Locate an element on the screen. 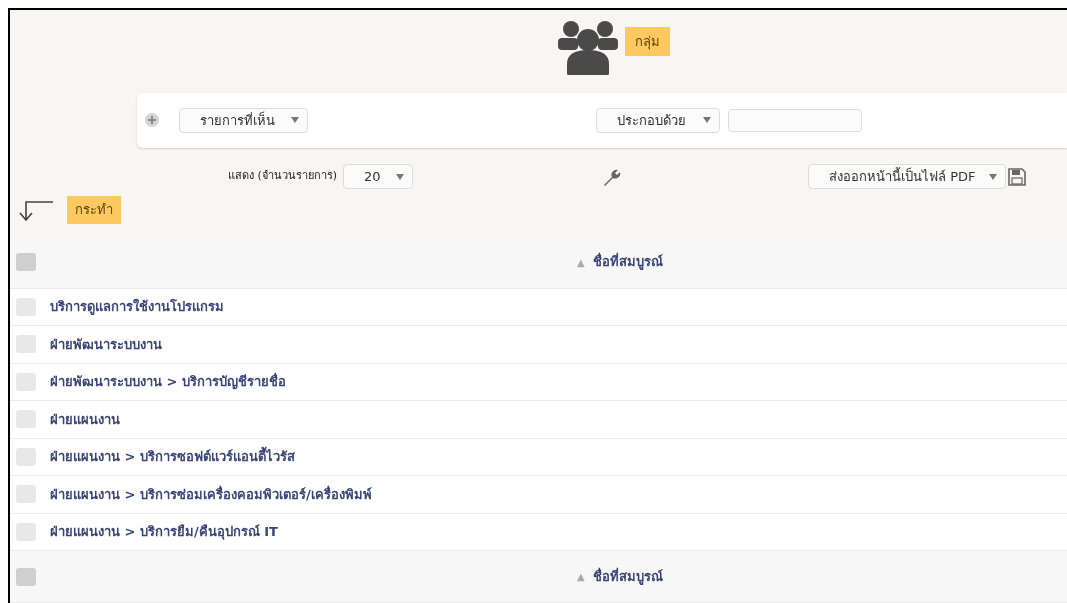  group-name: ฝ่ายพัฒนาระบบงาน > บริการบัญชีรายชื่อ is located at coordinates (168, 382).